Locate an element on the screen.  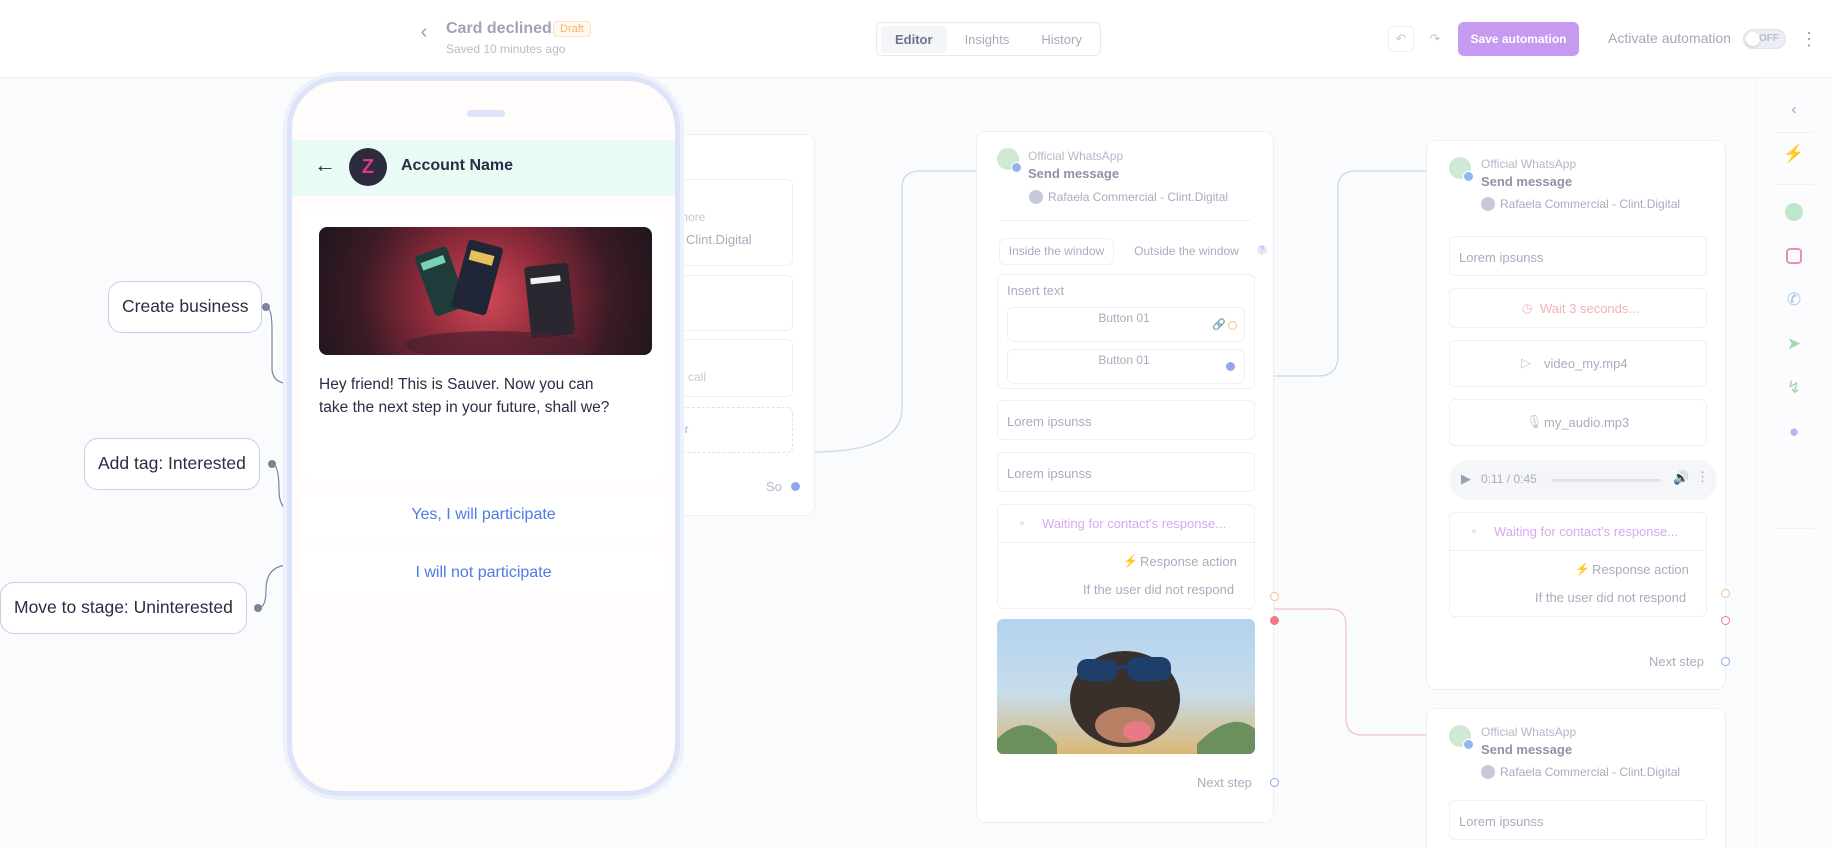
arrow-left-icon: ← is located at coordinates (325, 165).